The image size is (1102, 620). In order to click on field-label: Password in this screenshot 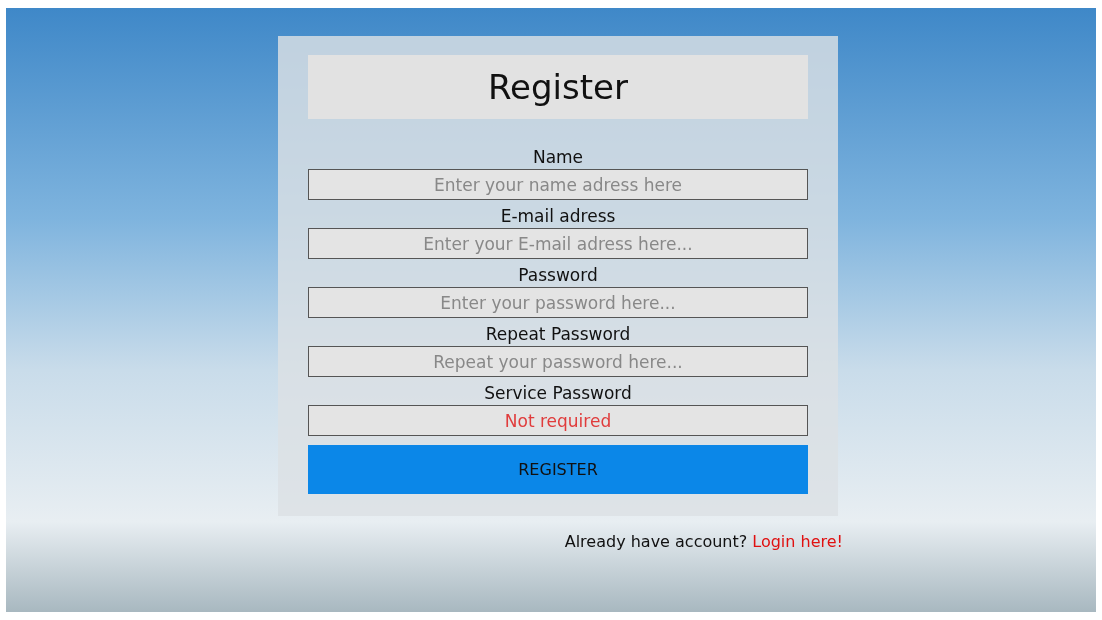, I will do `click(558, 275)`.